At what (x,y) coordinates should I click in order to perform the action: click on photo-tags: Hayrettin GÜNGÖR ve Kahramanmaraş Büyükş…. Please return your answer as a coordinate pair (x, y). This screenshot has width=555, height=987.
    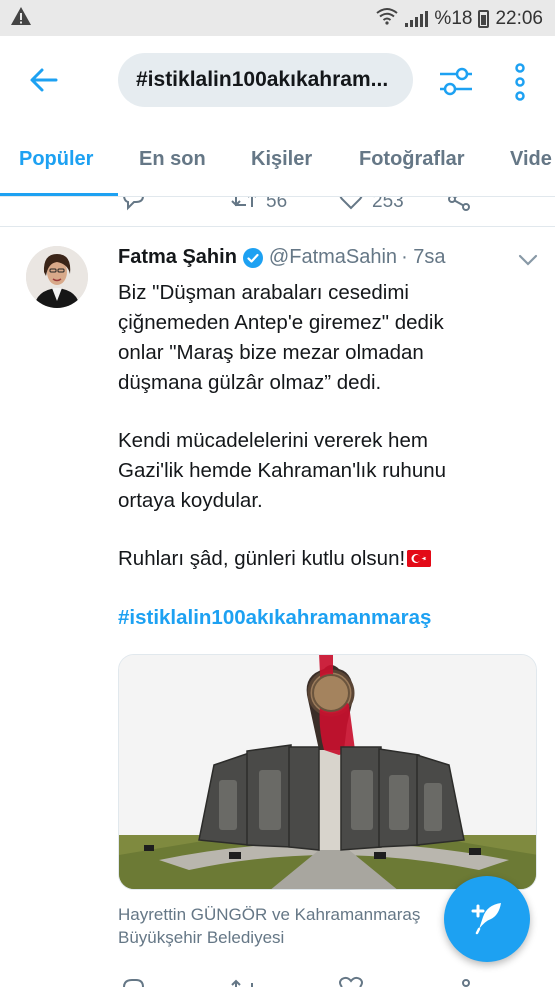
    Looking at the image, I should click on (288, 926).